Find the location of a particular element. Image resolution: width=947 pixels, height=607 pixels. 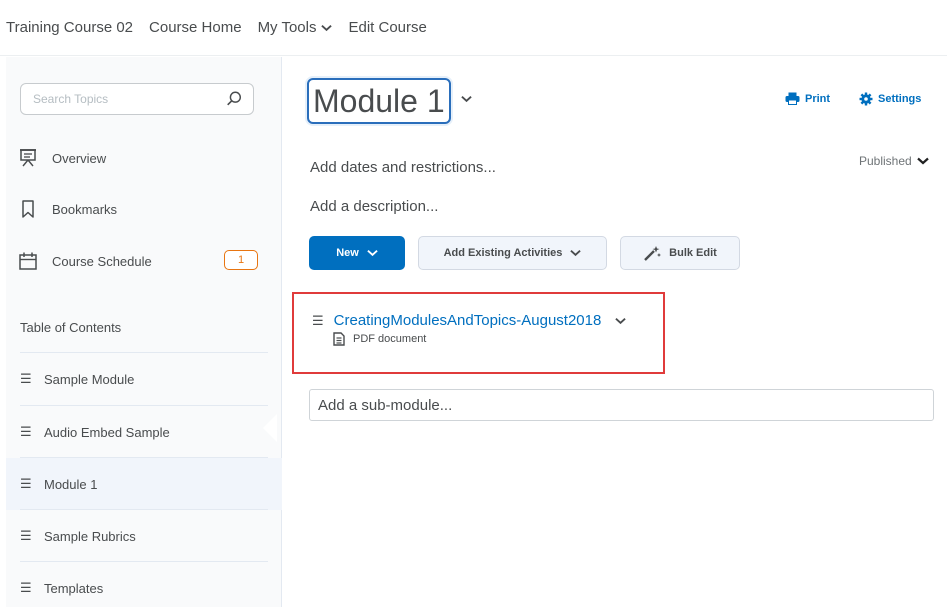

new-button: New is located at coordinates (357, 253).